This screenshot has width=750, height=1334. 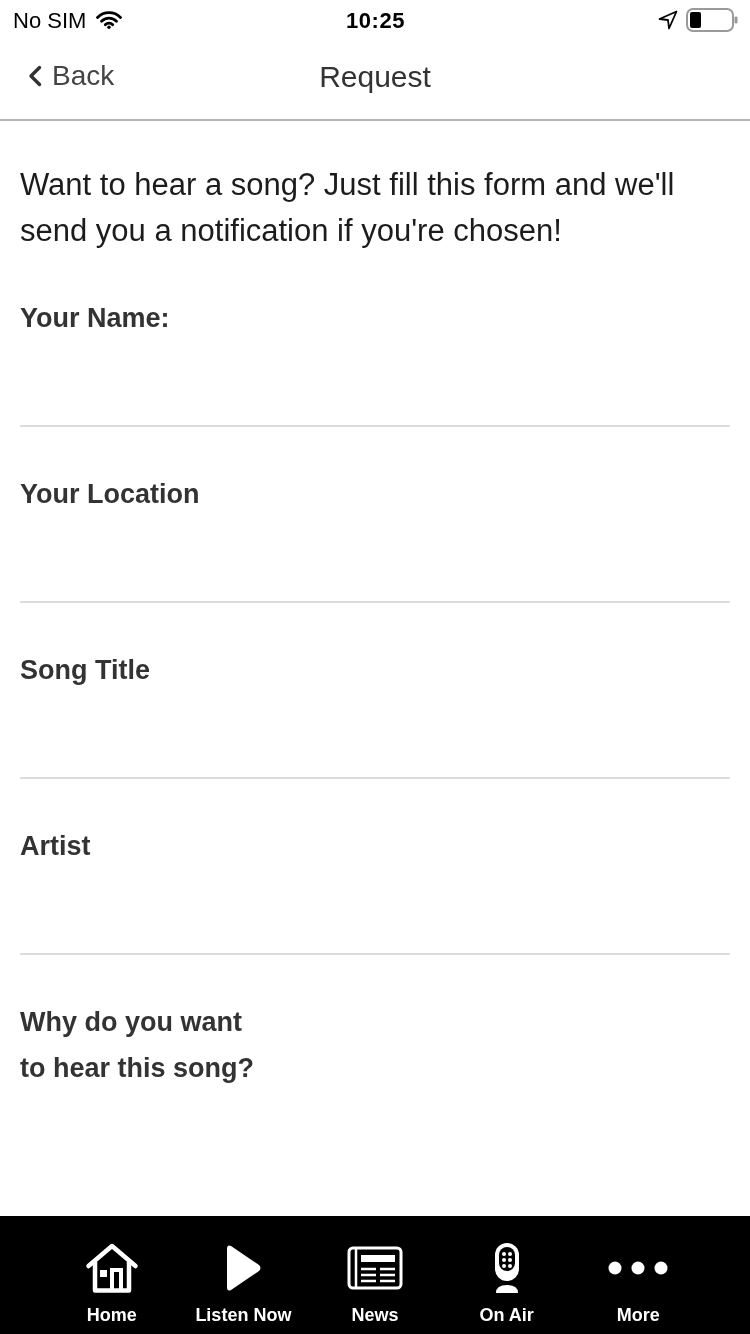 What do you see at coordinates (50, 20) in the screenshot?
I see `carrier-text: No SIM` at bounding box center [50, 20].